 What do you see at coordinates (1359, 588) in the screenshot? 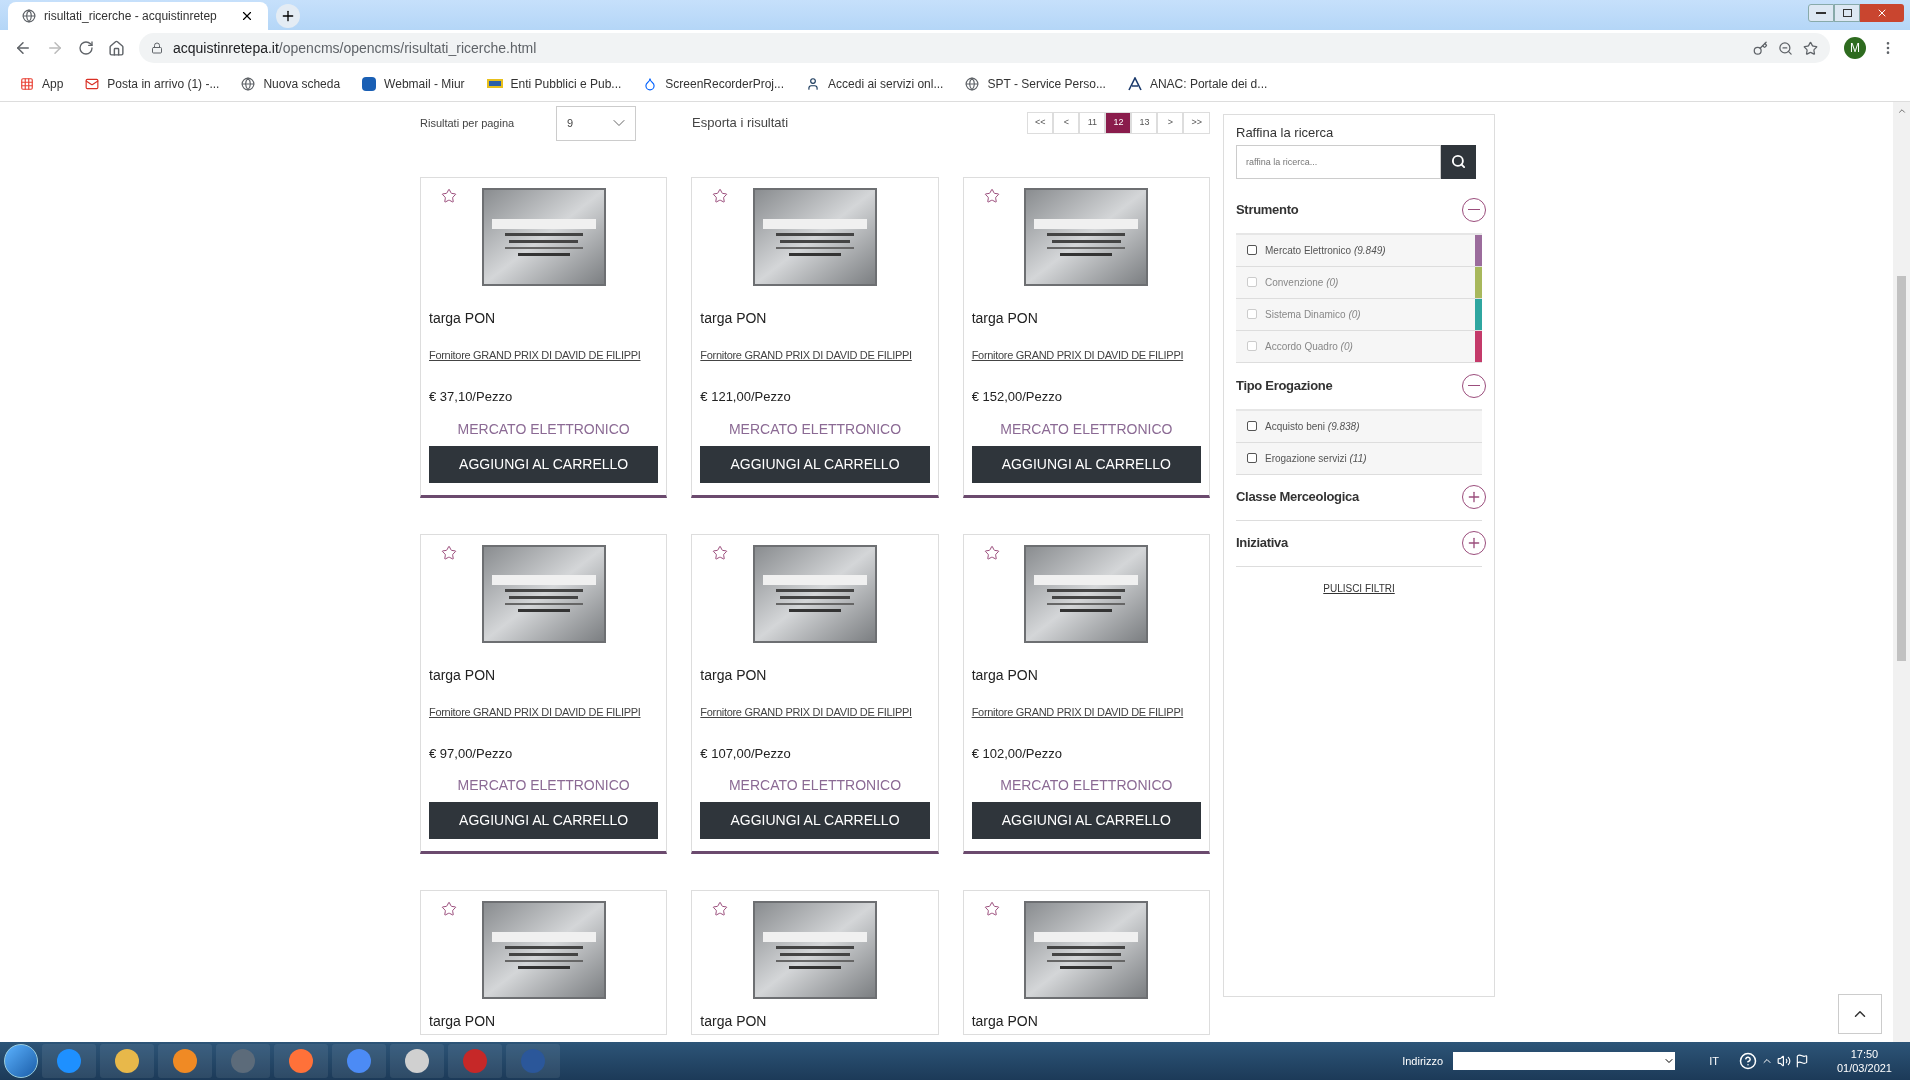
I see `clear-filters-link: PULISCI FILTRI` at bounding box center [1359, 588].